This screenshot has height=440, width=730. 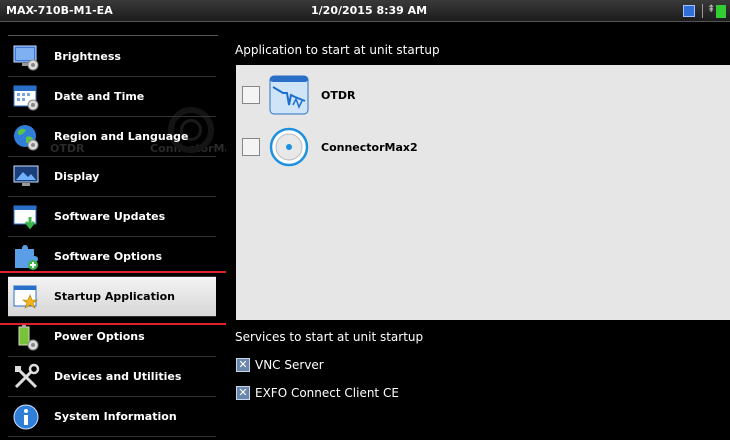 I want to click on sidebar-item-label: Power Options, so click(x=99, y=336).